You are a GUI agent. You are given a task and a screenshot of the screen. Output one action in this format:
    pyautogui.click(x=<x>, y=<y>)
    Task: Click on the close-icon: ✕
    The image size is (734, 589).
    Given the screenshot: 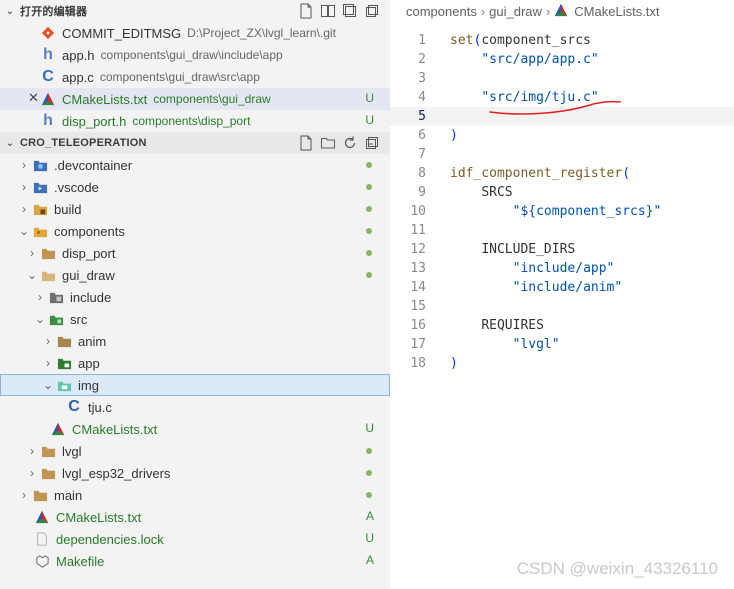 What is the action you would take?
    pyautogui.click(x=33, y=98)
    